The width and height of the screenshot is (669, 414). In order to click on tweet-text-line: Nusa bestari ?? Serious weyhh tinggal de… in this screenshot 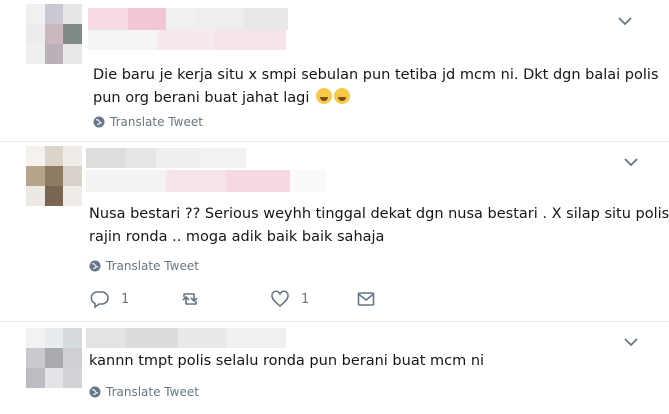, I will do `click(379, 214)`.